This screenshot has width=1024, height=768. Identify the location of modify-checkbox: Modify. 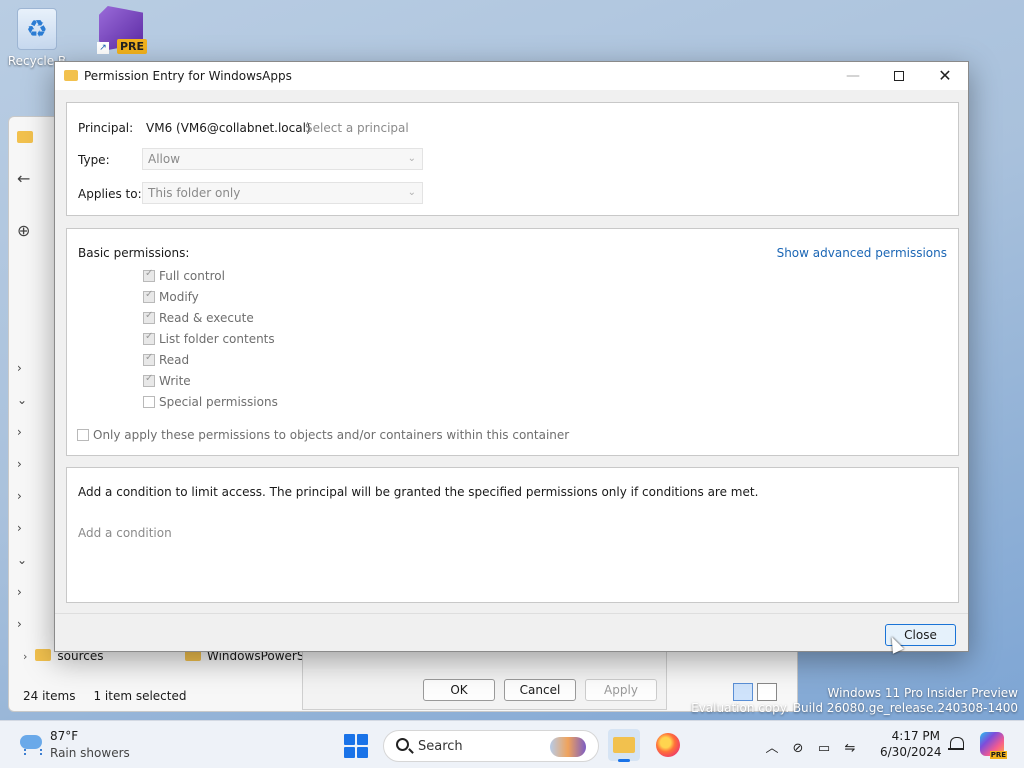
(171, 296).